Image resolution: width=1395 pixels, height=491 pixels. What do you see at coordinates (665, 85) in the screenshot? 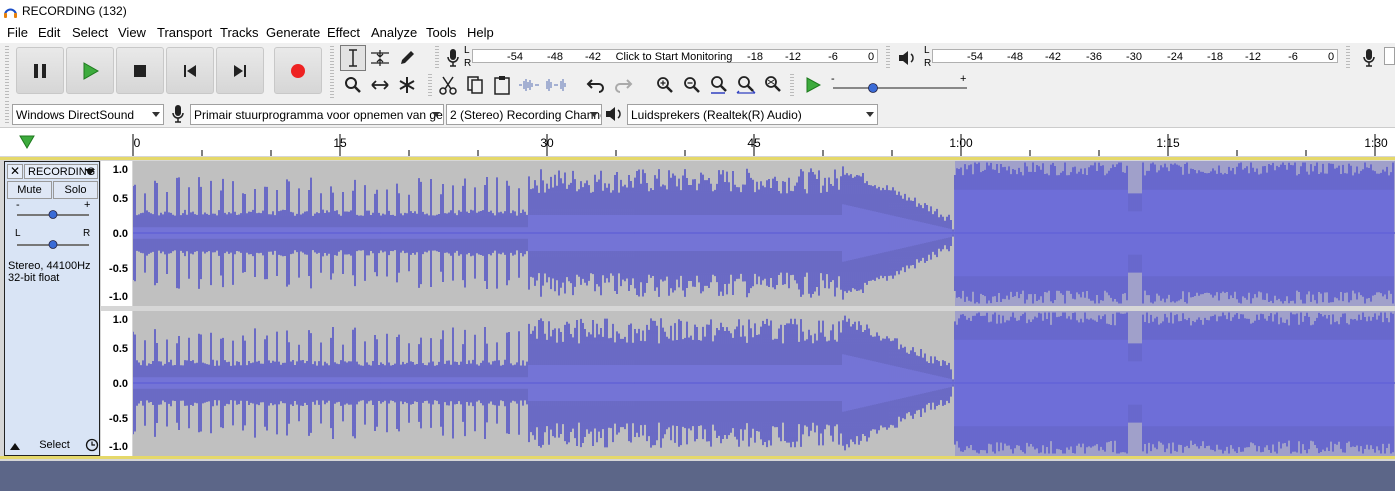
I see `zoom-in-button` at bounding box center [665, 85].